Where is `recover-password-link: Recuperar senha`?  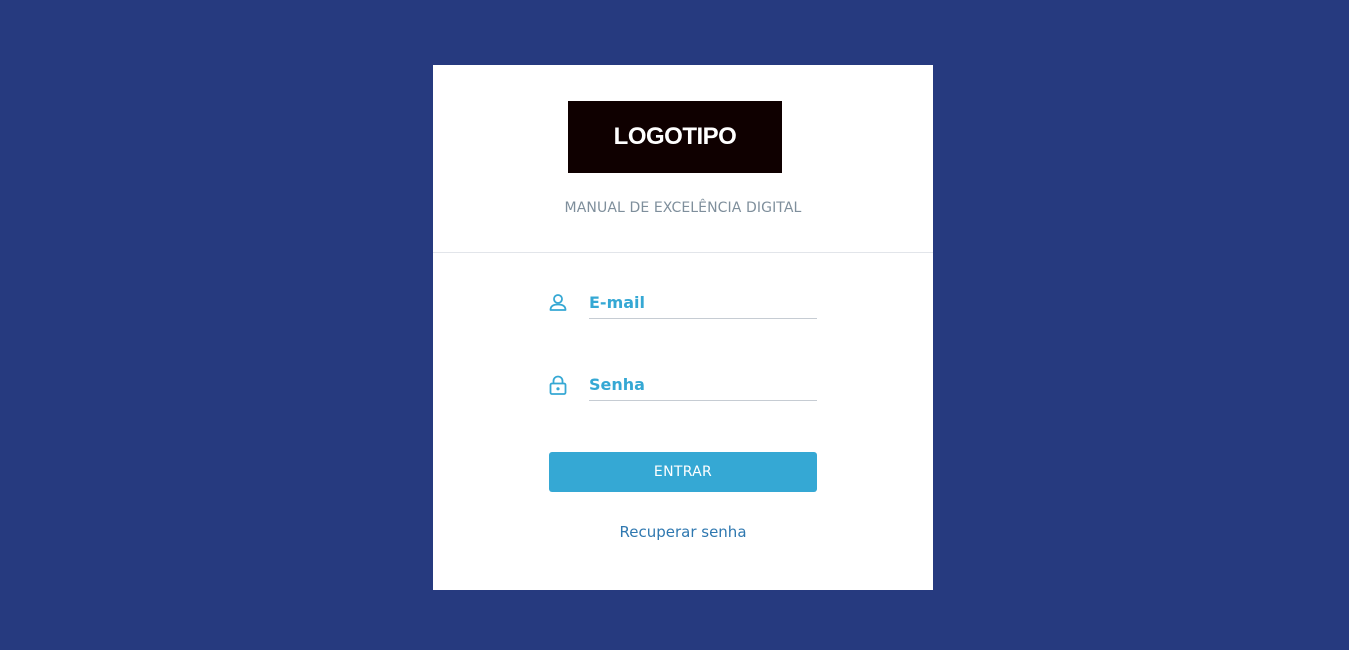
recover-password-link: Recuperar senha is located at coordinates (683, 532).